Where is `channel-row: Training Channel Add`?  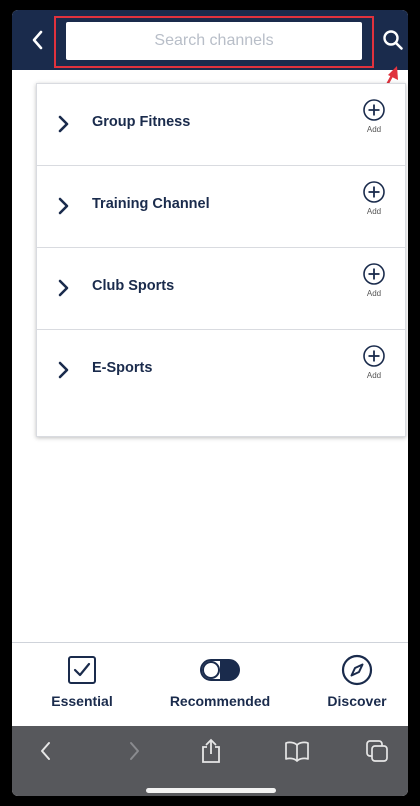
channel-row: Training Channel Add is located at coordinates (221, 207).